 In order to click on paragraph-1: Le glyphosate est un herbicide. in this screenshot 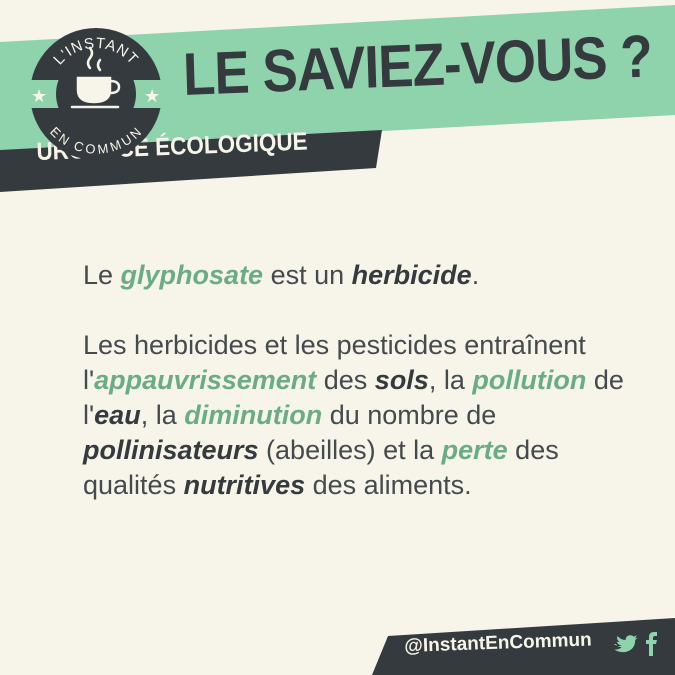, I will do `click(355, 275)`.